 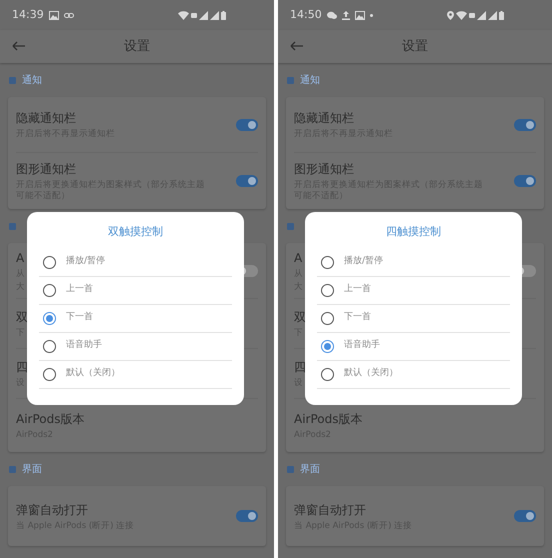 I want to click on dialog-title: 四触摸控制, so click(x=413, y=232).